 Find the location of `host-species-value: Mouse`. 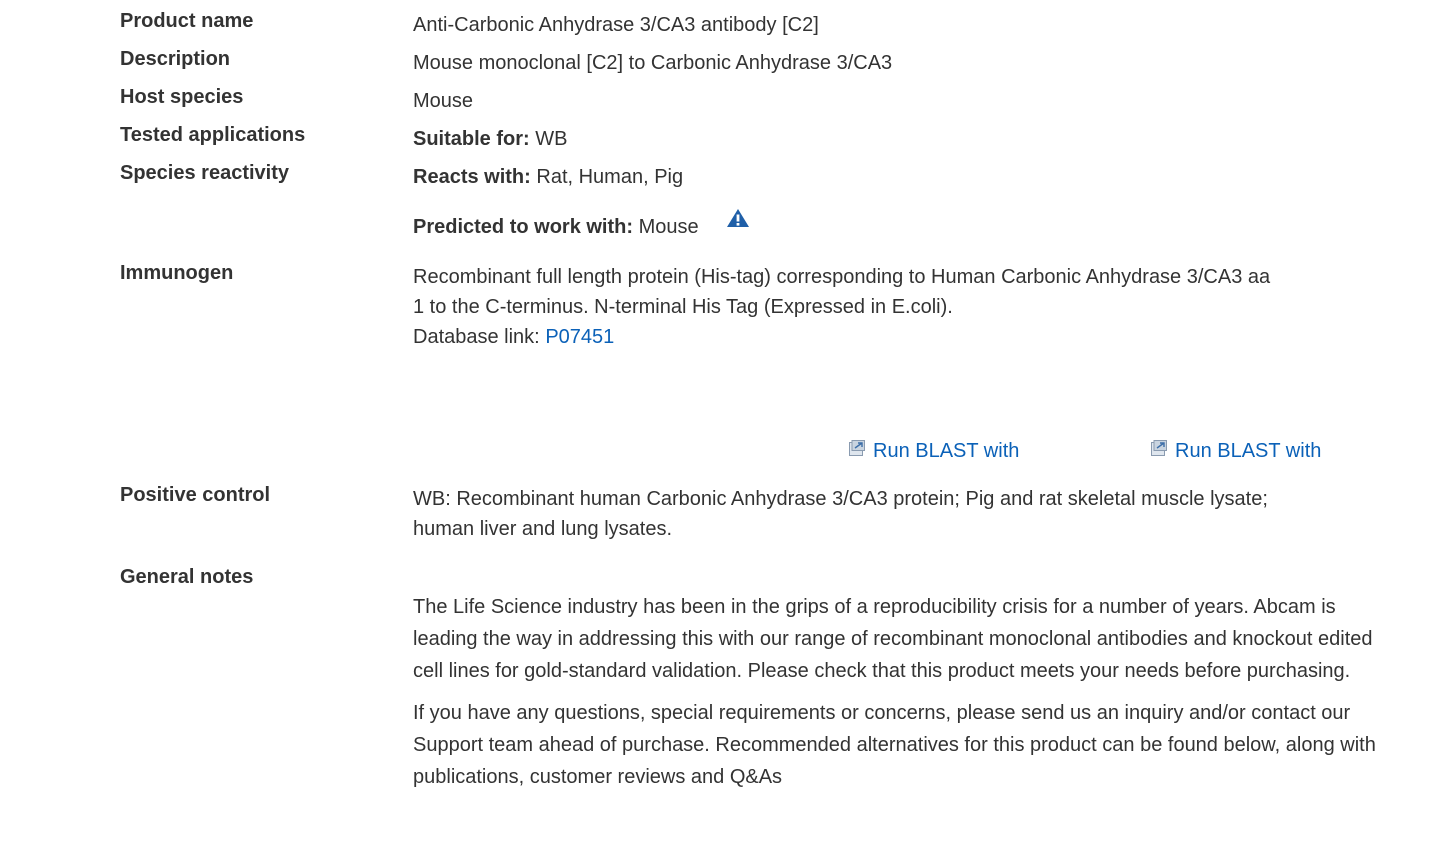

host-species-value: Mouse is located at coordinates (443, 101).